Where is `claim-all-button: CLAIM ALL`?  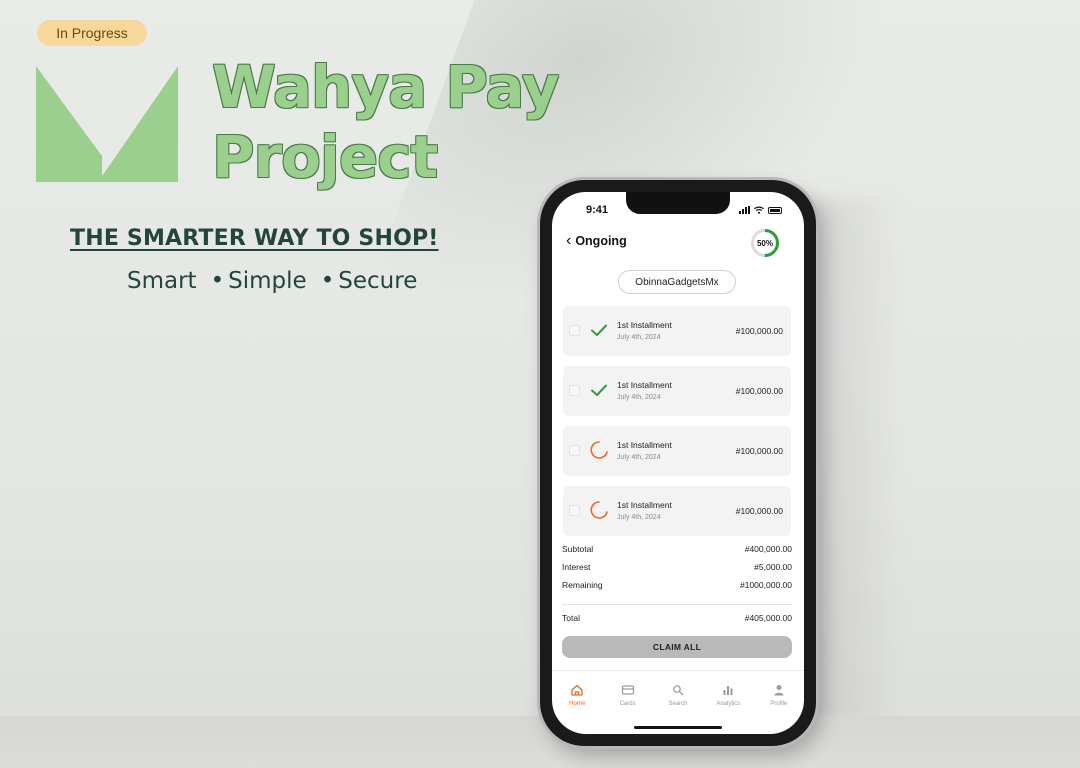 claim-all-button: CLAIM ALL is located at coordinates (677, 647).